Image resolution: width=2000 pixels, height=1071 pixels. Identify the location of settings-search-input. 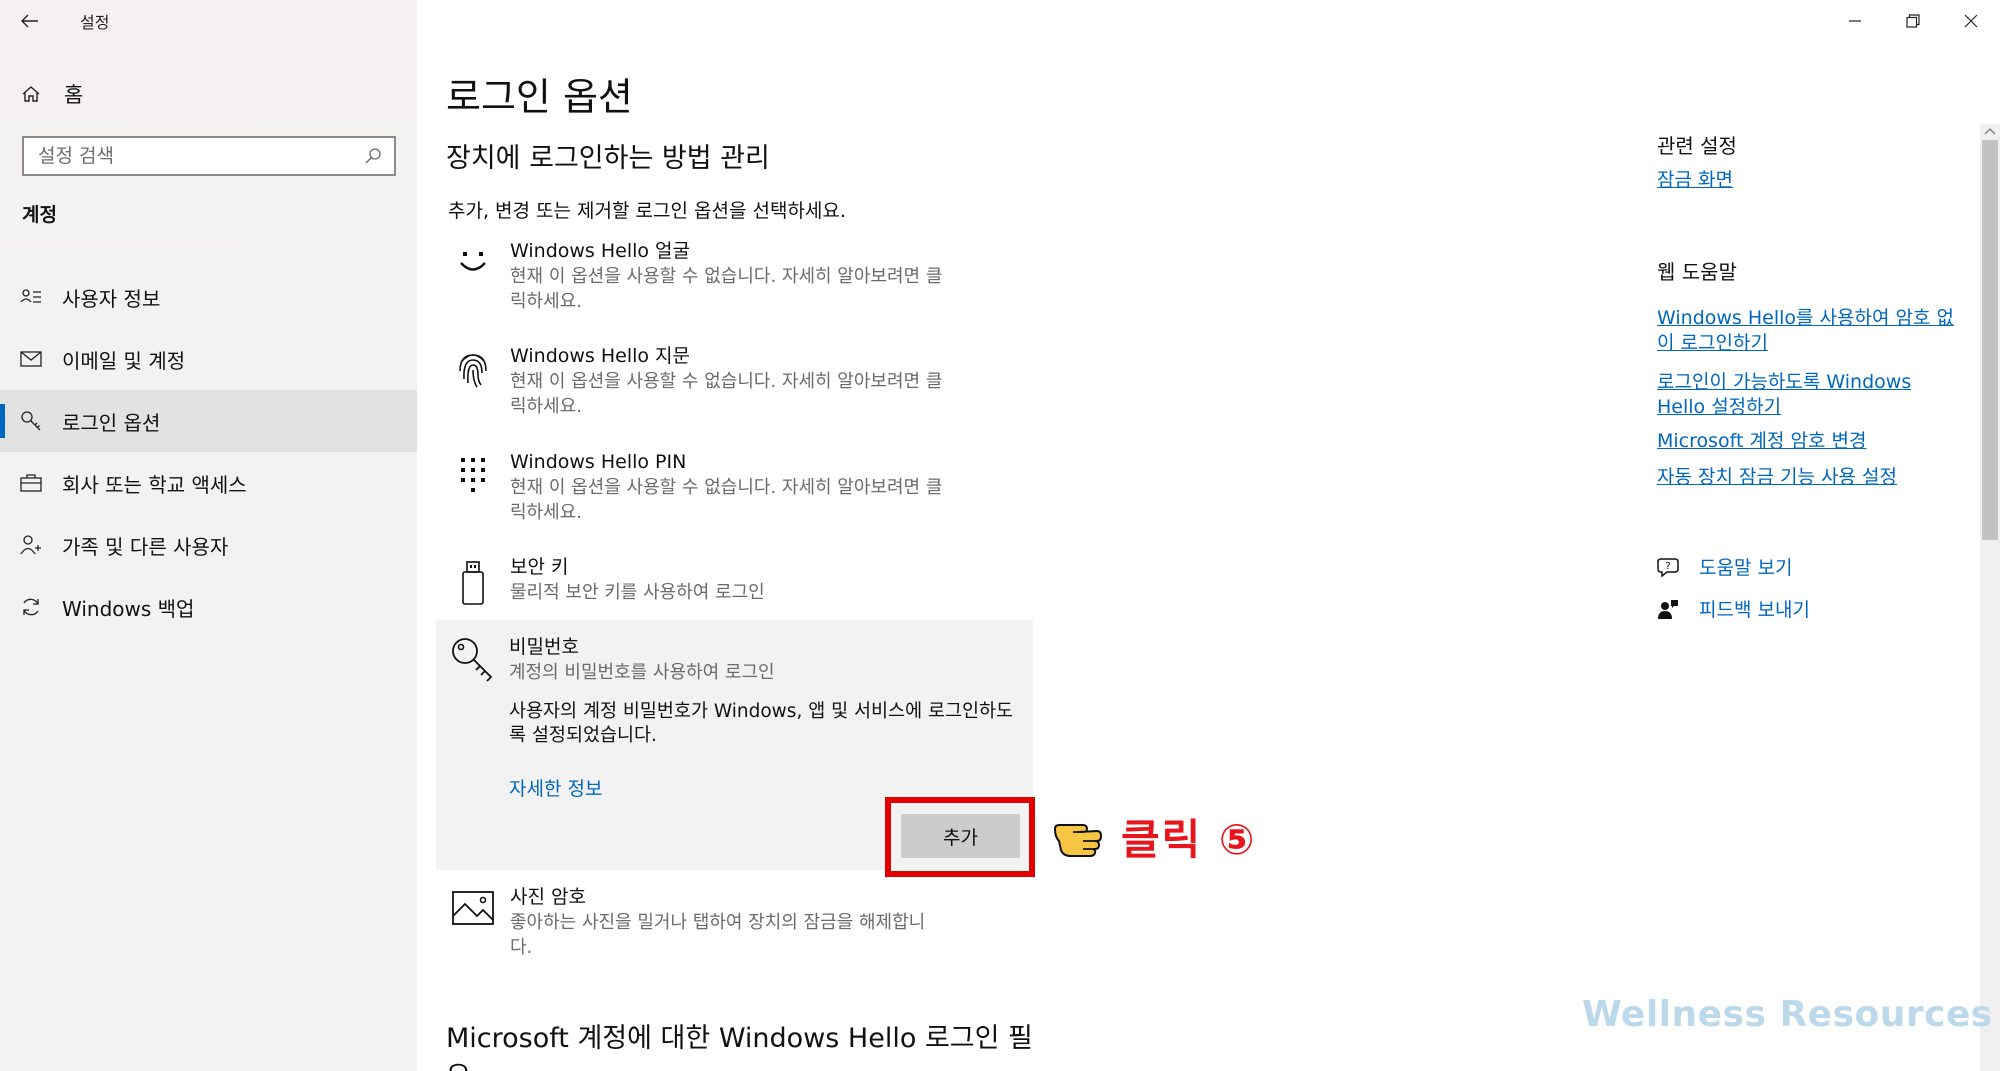
(188, 156).